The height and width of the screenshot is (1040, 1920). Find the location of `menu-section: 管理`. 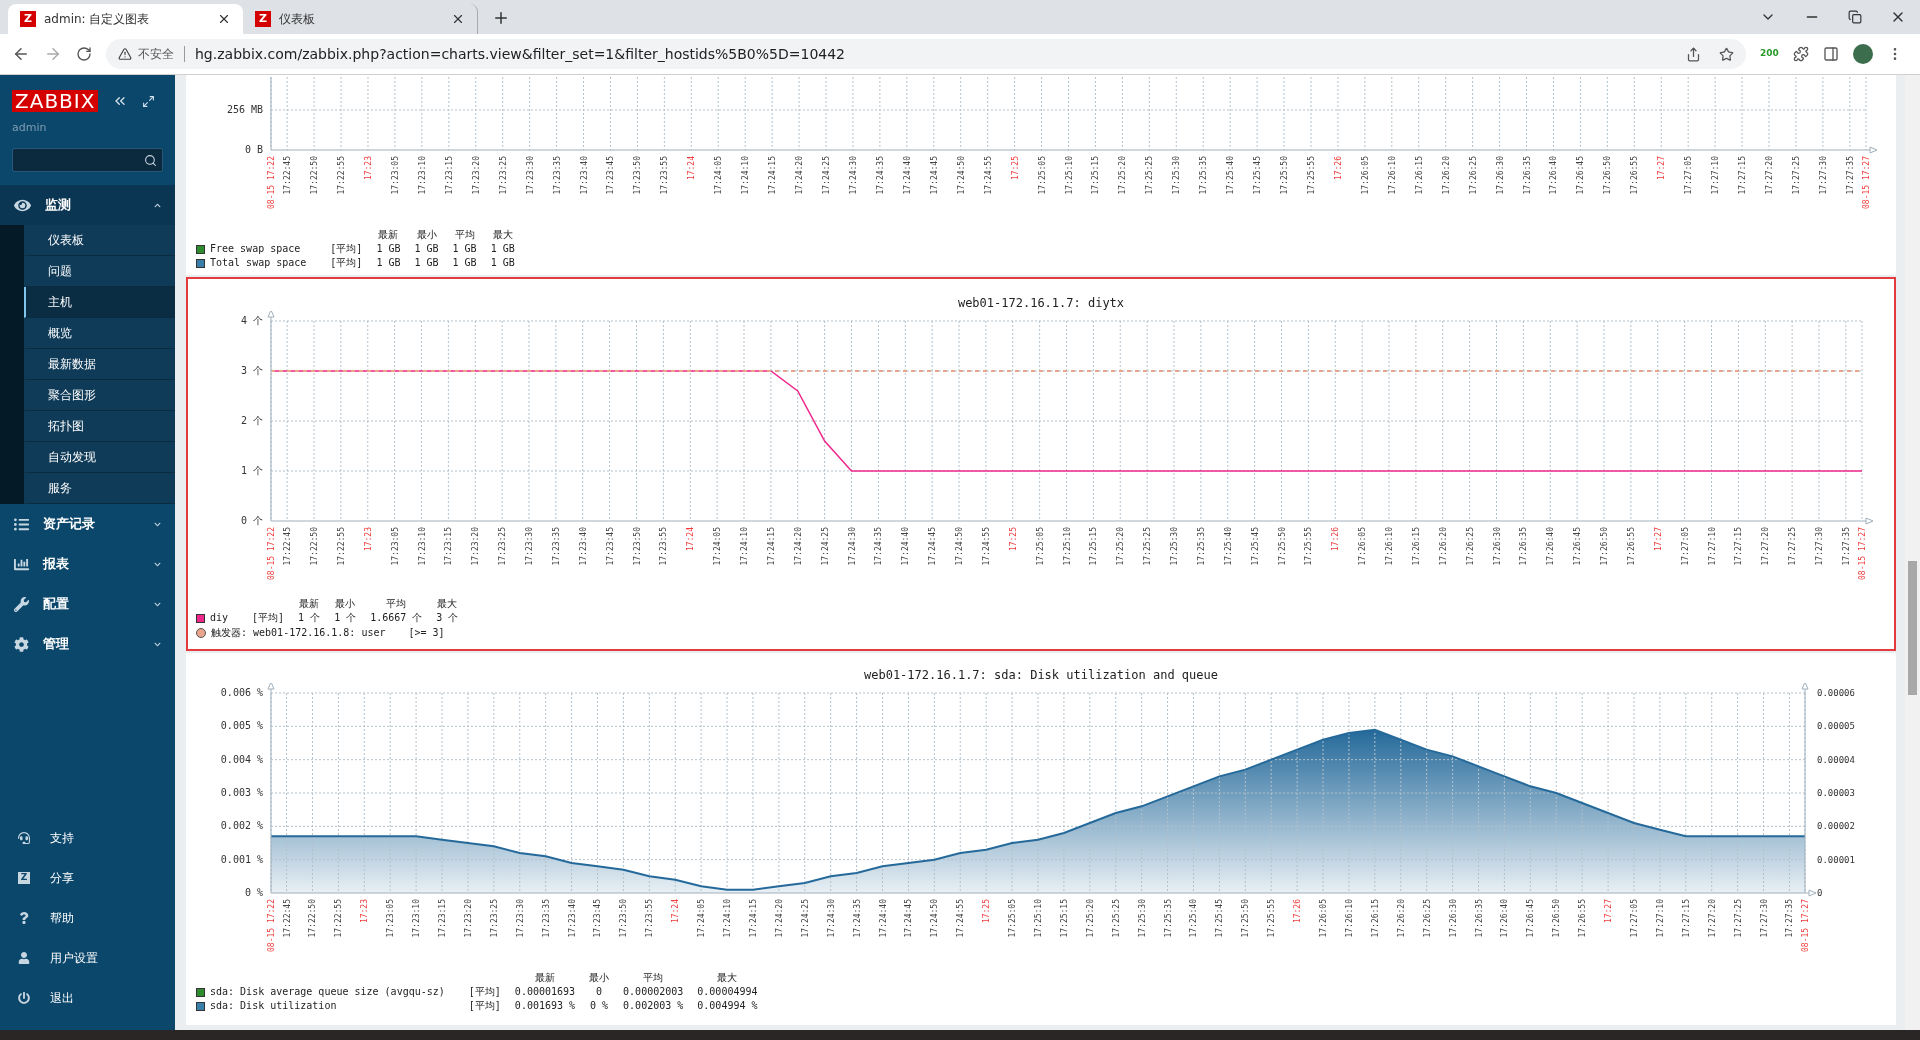

menu-section: 管理 is located at coordinates (87, 644).